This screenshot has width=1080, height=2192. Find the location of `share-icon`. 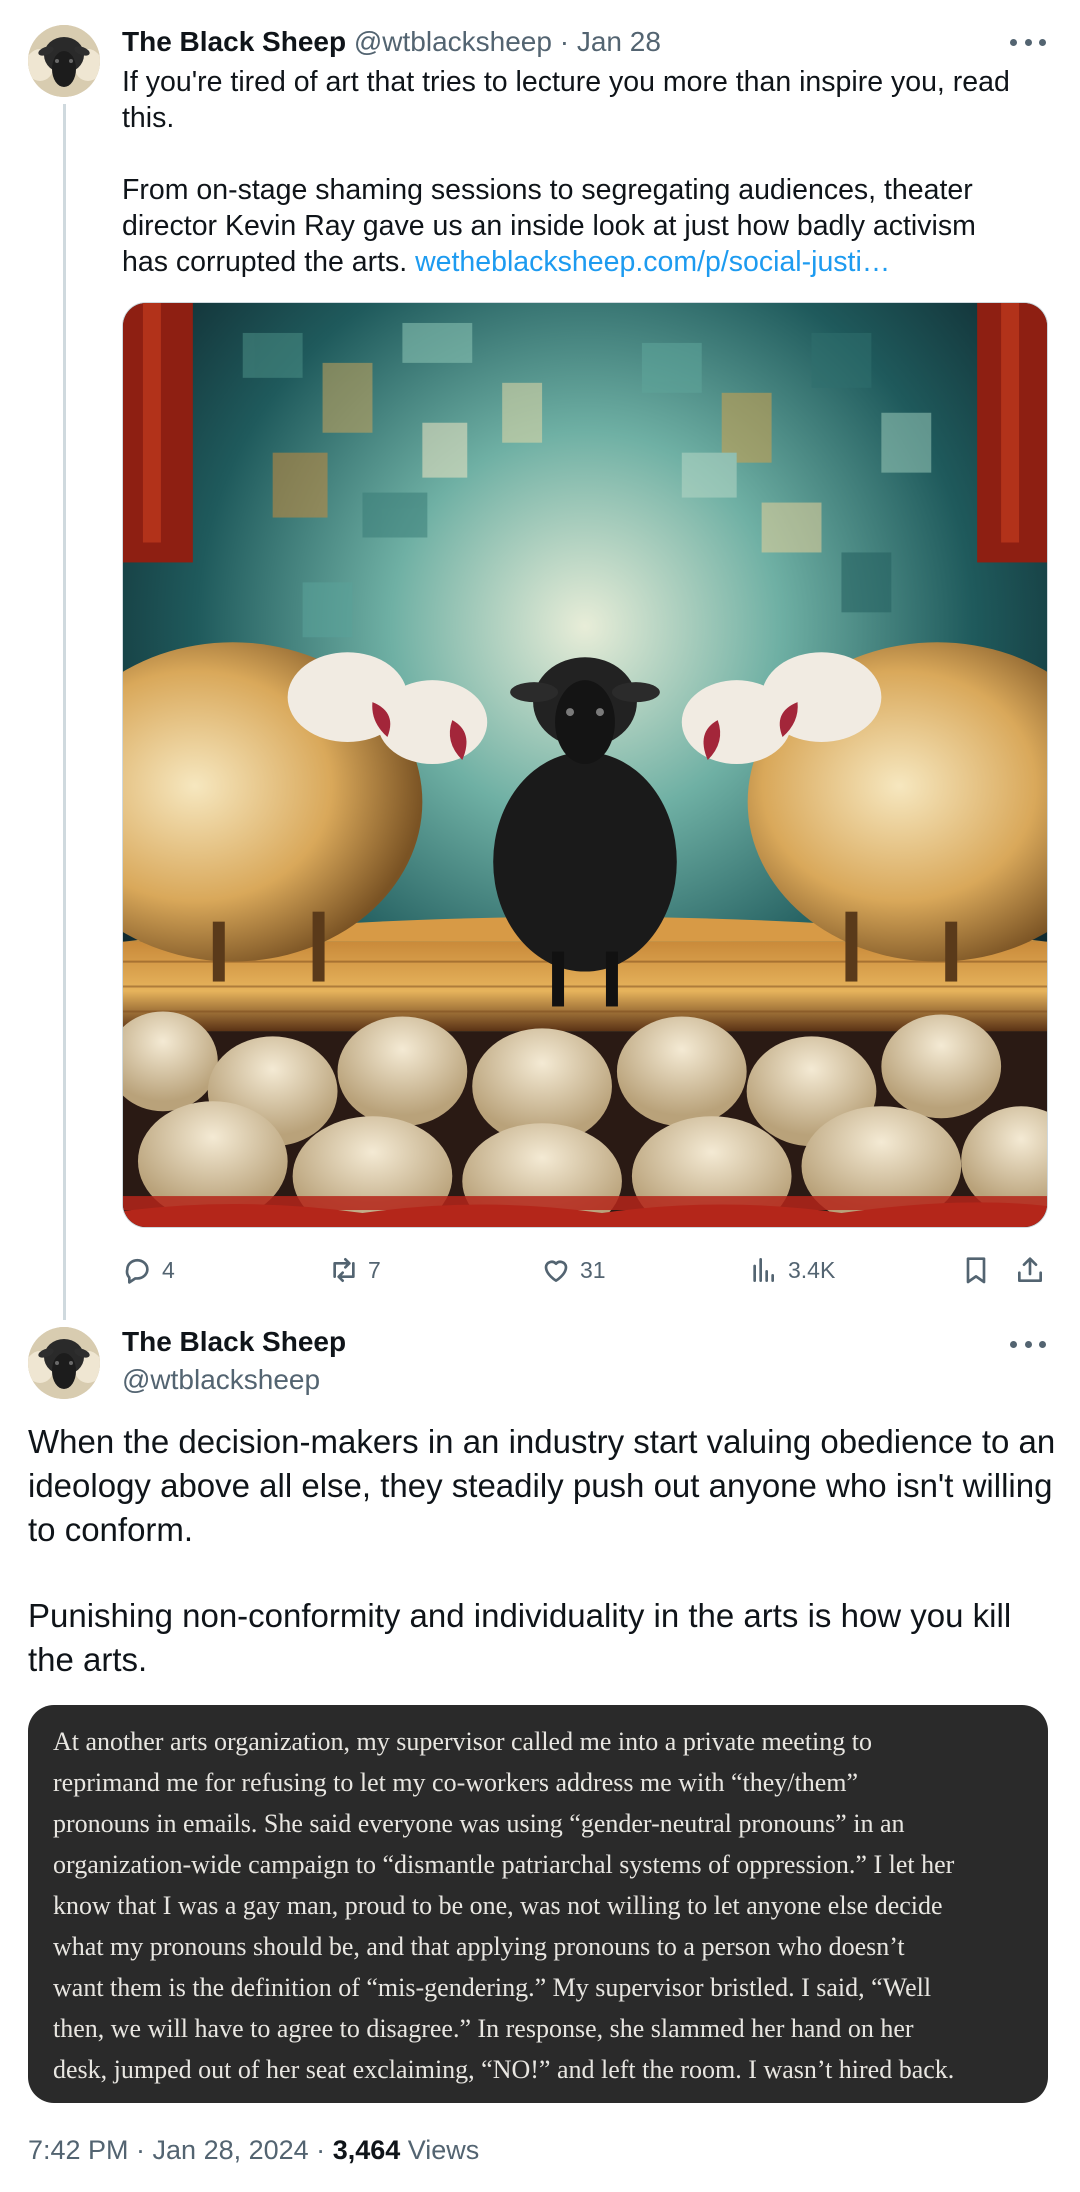

share-icon is located at coordinates (1030, 1269).